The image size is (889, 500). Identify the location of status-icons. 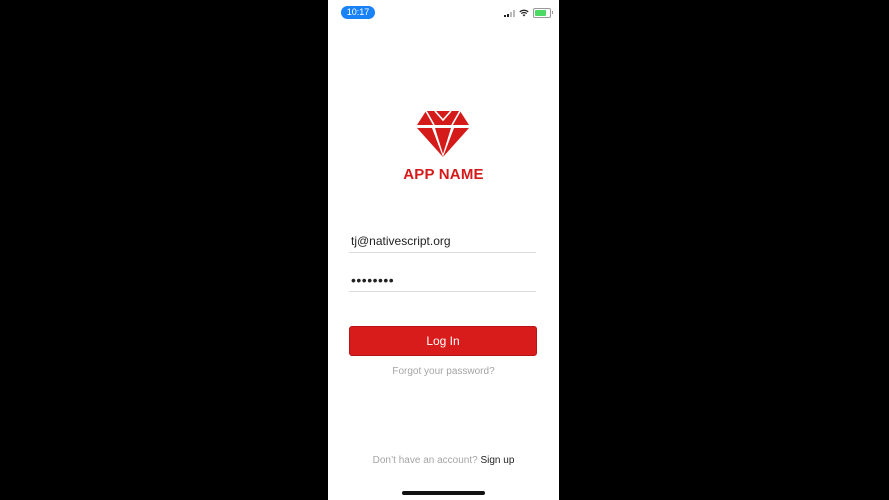
(528, 13).